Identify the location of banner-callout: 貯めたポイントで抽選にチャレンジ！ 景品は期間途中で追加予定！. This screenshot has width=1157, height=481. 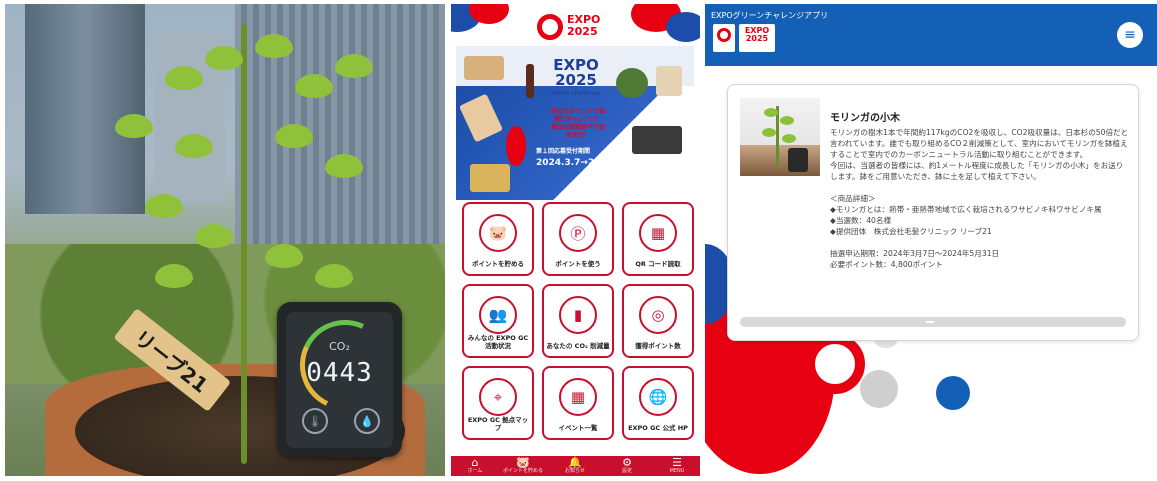
(577, 123).